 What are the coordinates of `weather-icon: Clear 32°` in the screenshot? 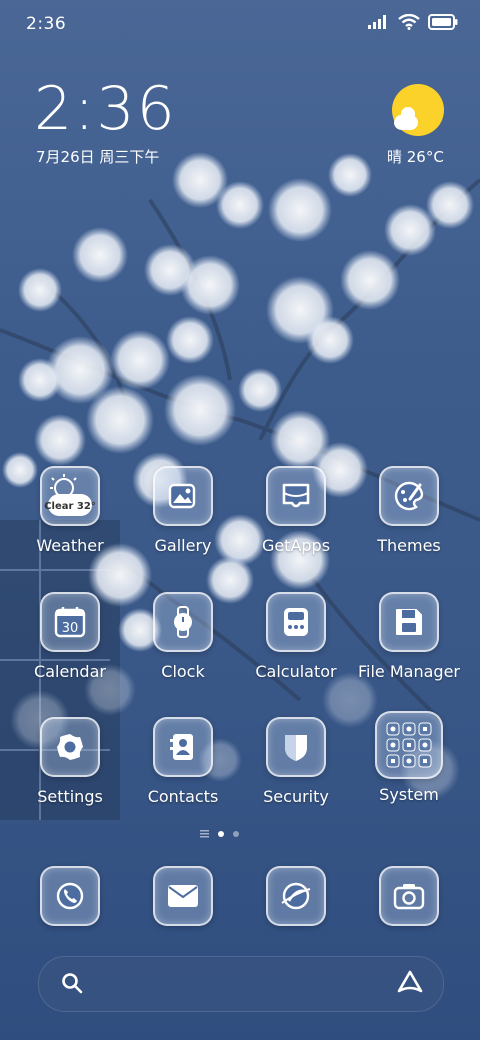 It's located at (70, 496).